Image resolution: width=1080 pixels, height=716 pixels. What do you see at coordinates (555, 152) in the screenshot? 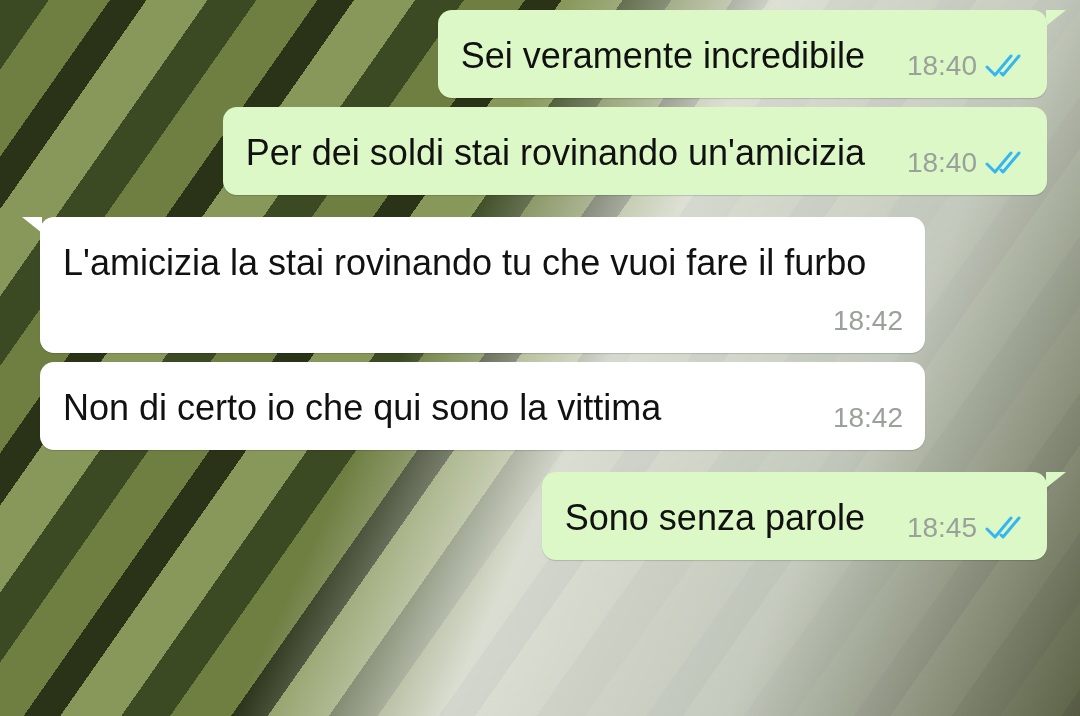
I see `message-text: Per dei soldi stai rovinando un'amicizia` at bounding box center [555, 152].